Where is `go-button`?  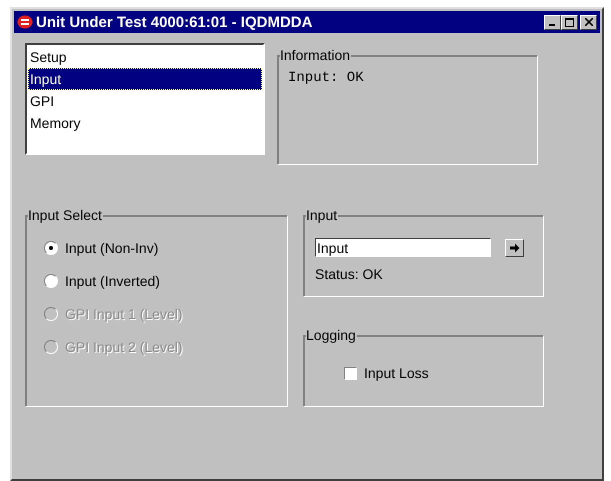 go-button is located at coordinates (514, 247).